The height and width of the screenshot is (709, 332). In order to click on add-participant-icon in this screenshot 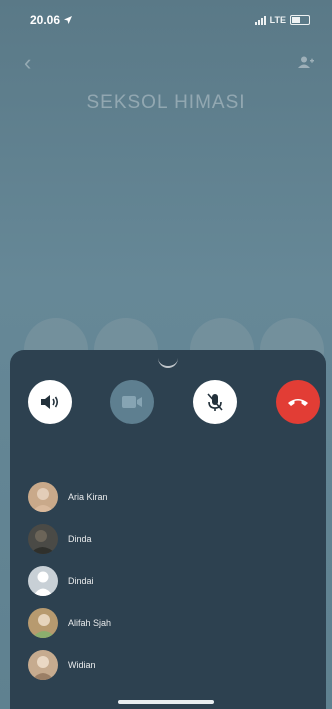, I will do `click(305, 63)`.